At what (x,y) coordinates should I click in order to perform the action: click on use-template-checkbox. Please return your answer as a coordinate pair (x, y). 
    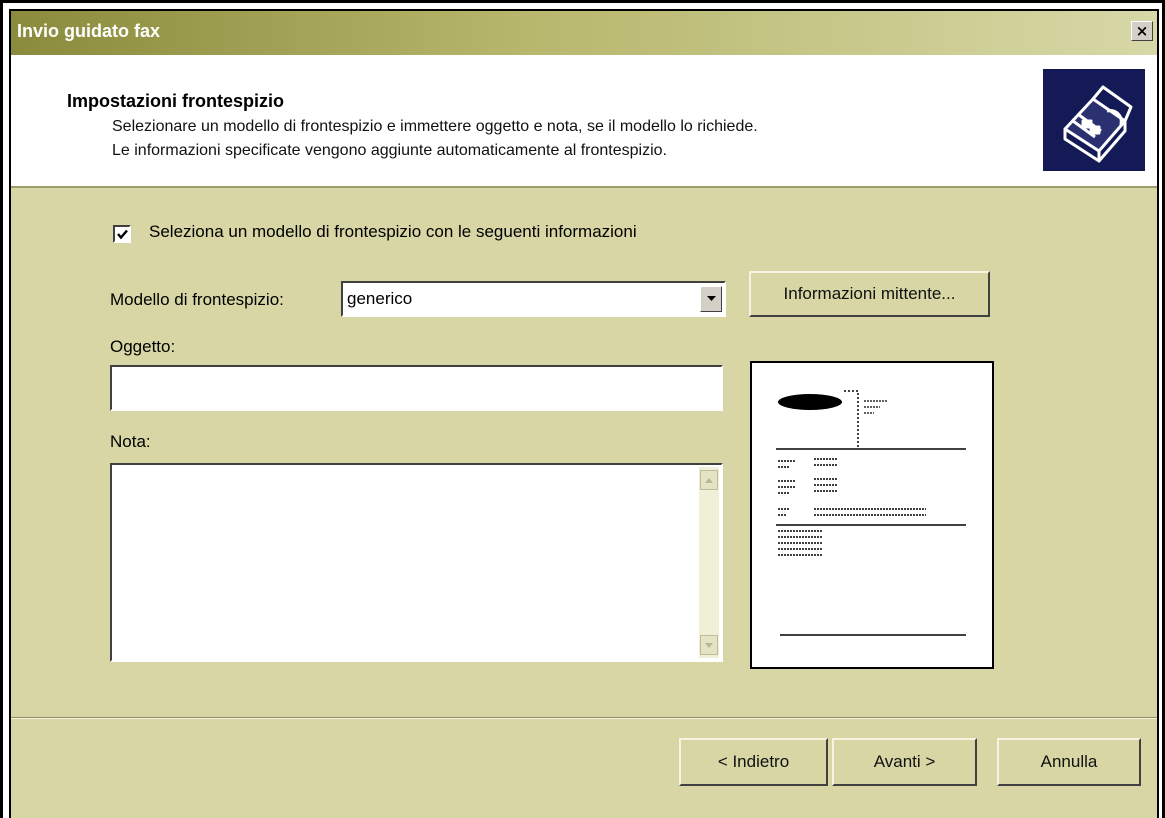
    Looking at the image, I should click on (122, 234).